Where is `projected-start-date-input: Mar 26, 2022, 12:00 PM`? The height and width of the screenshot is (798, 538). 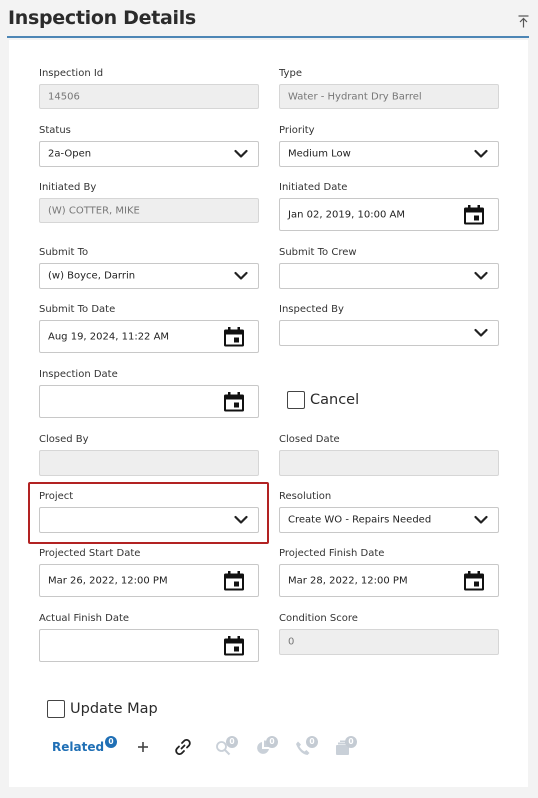
projected-start-date-input: Mar 26, 2022, 12:00 PM is located at coordinates (149, 580).